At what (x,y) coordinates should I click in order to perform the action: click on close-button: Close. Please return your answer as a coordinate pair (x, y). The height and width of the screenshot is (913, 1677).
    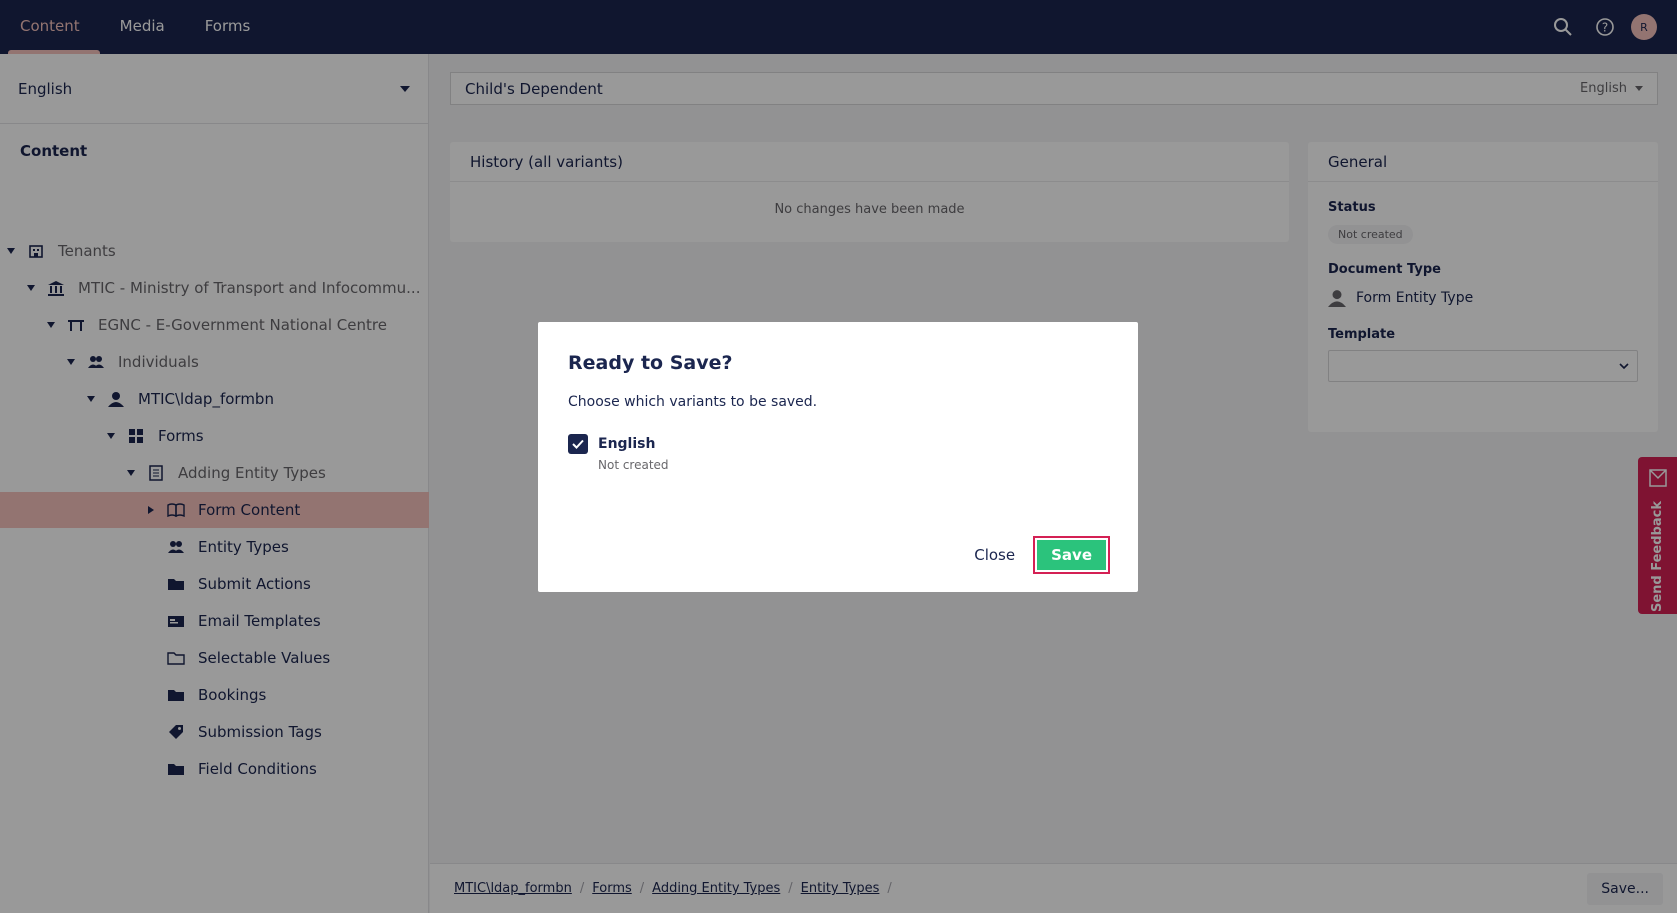
    Looking at the image, I should click on (994, 555).